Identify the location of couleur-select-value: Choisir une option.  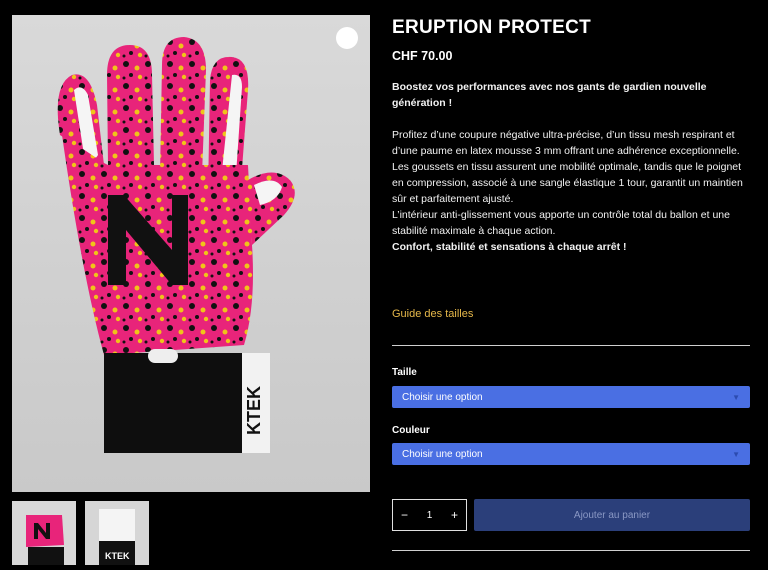
(442, 454).